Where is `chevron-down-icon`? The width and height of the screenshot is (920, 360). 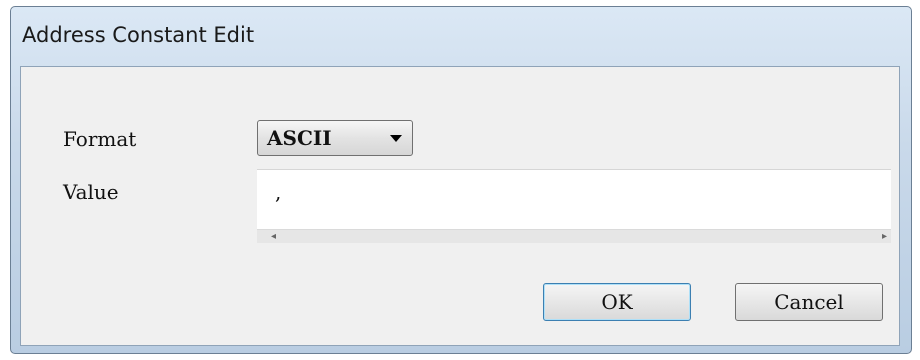
chevron-down-icon is located at coordinates (396, 138).